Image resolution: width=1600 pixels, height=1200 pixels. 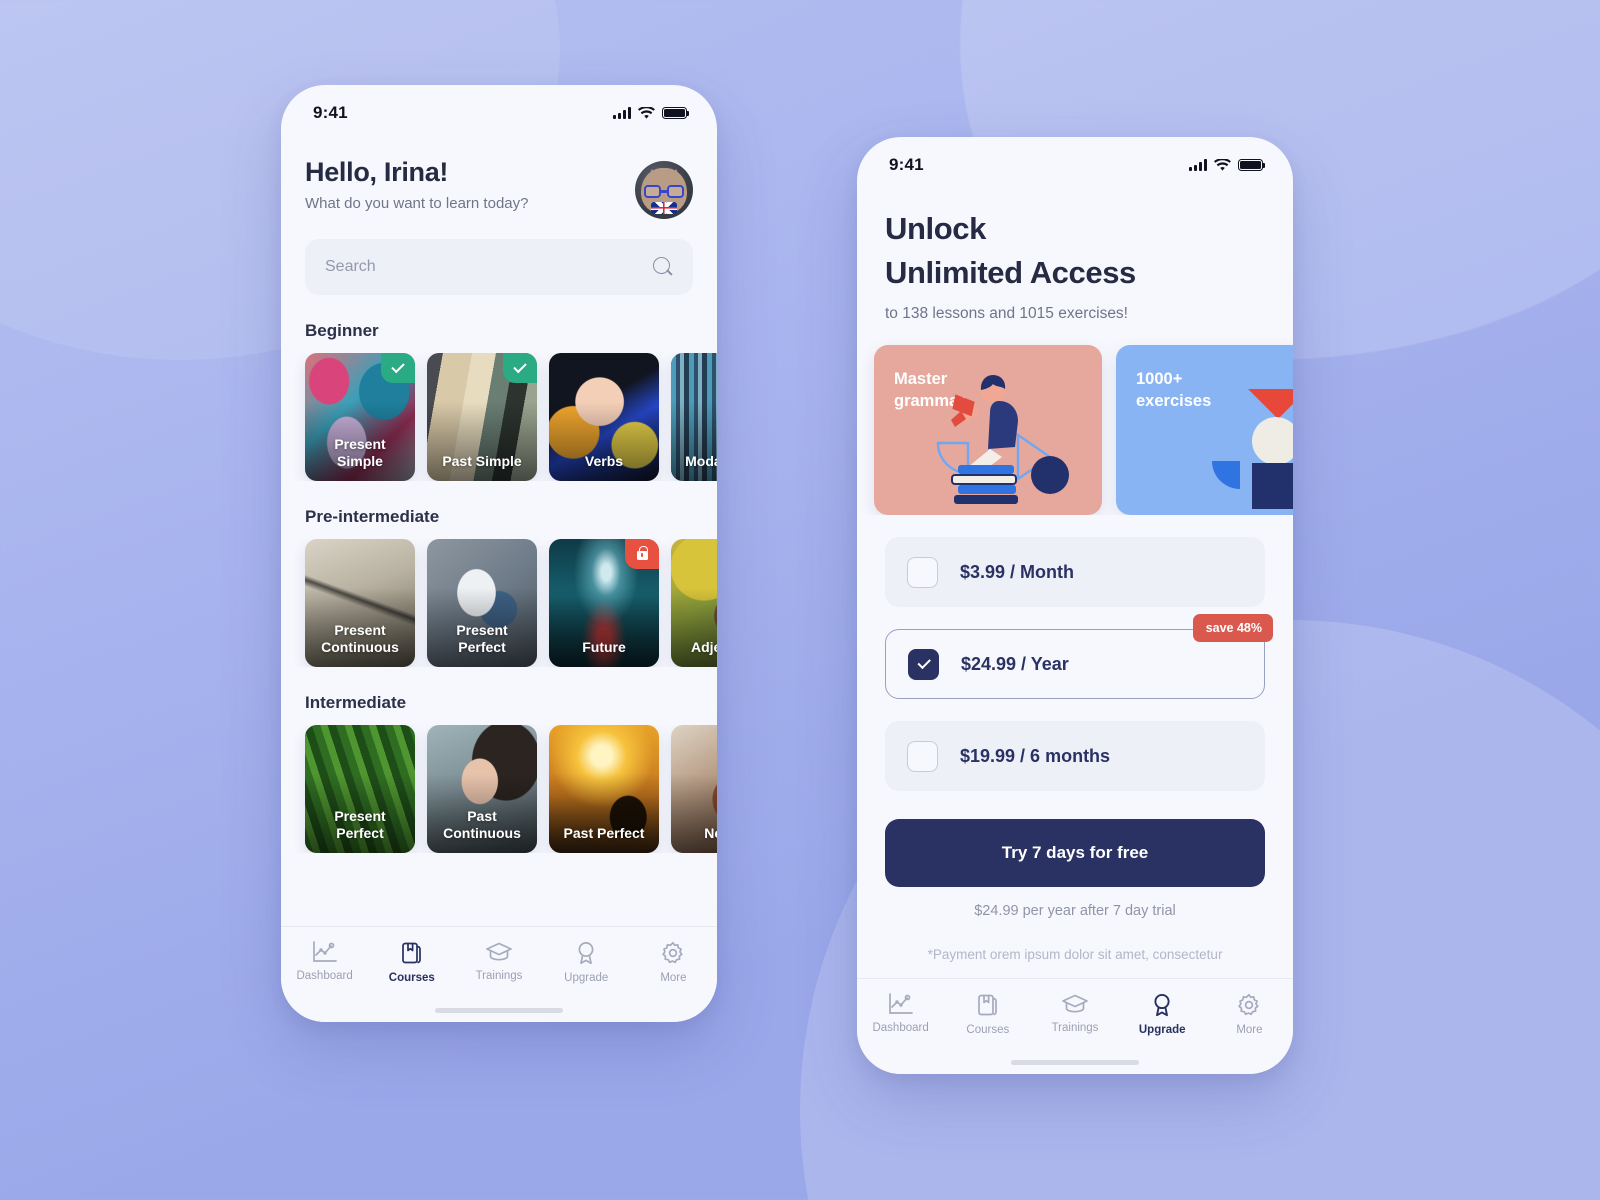 I want to click on course-card: Modal verbs, so click(x=694, y=417).